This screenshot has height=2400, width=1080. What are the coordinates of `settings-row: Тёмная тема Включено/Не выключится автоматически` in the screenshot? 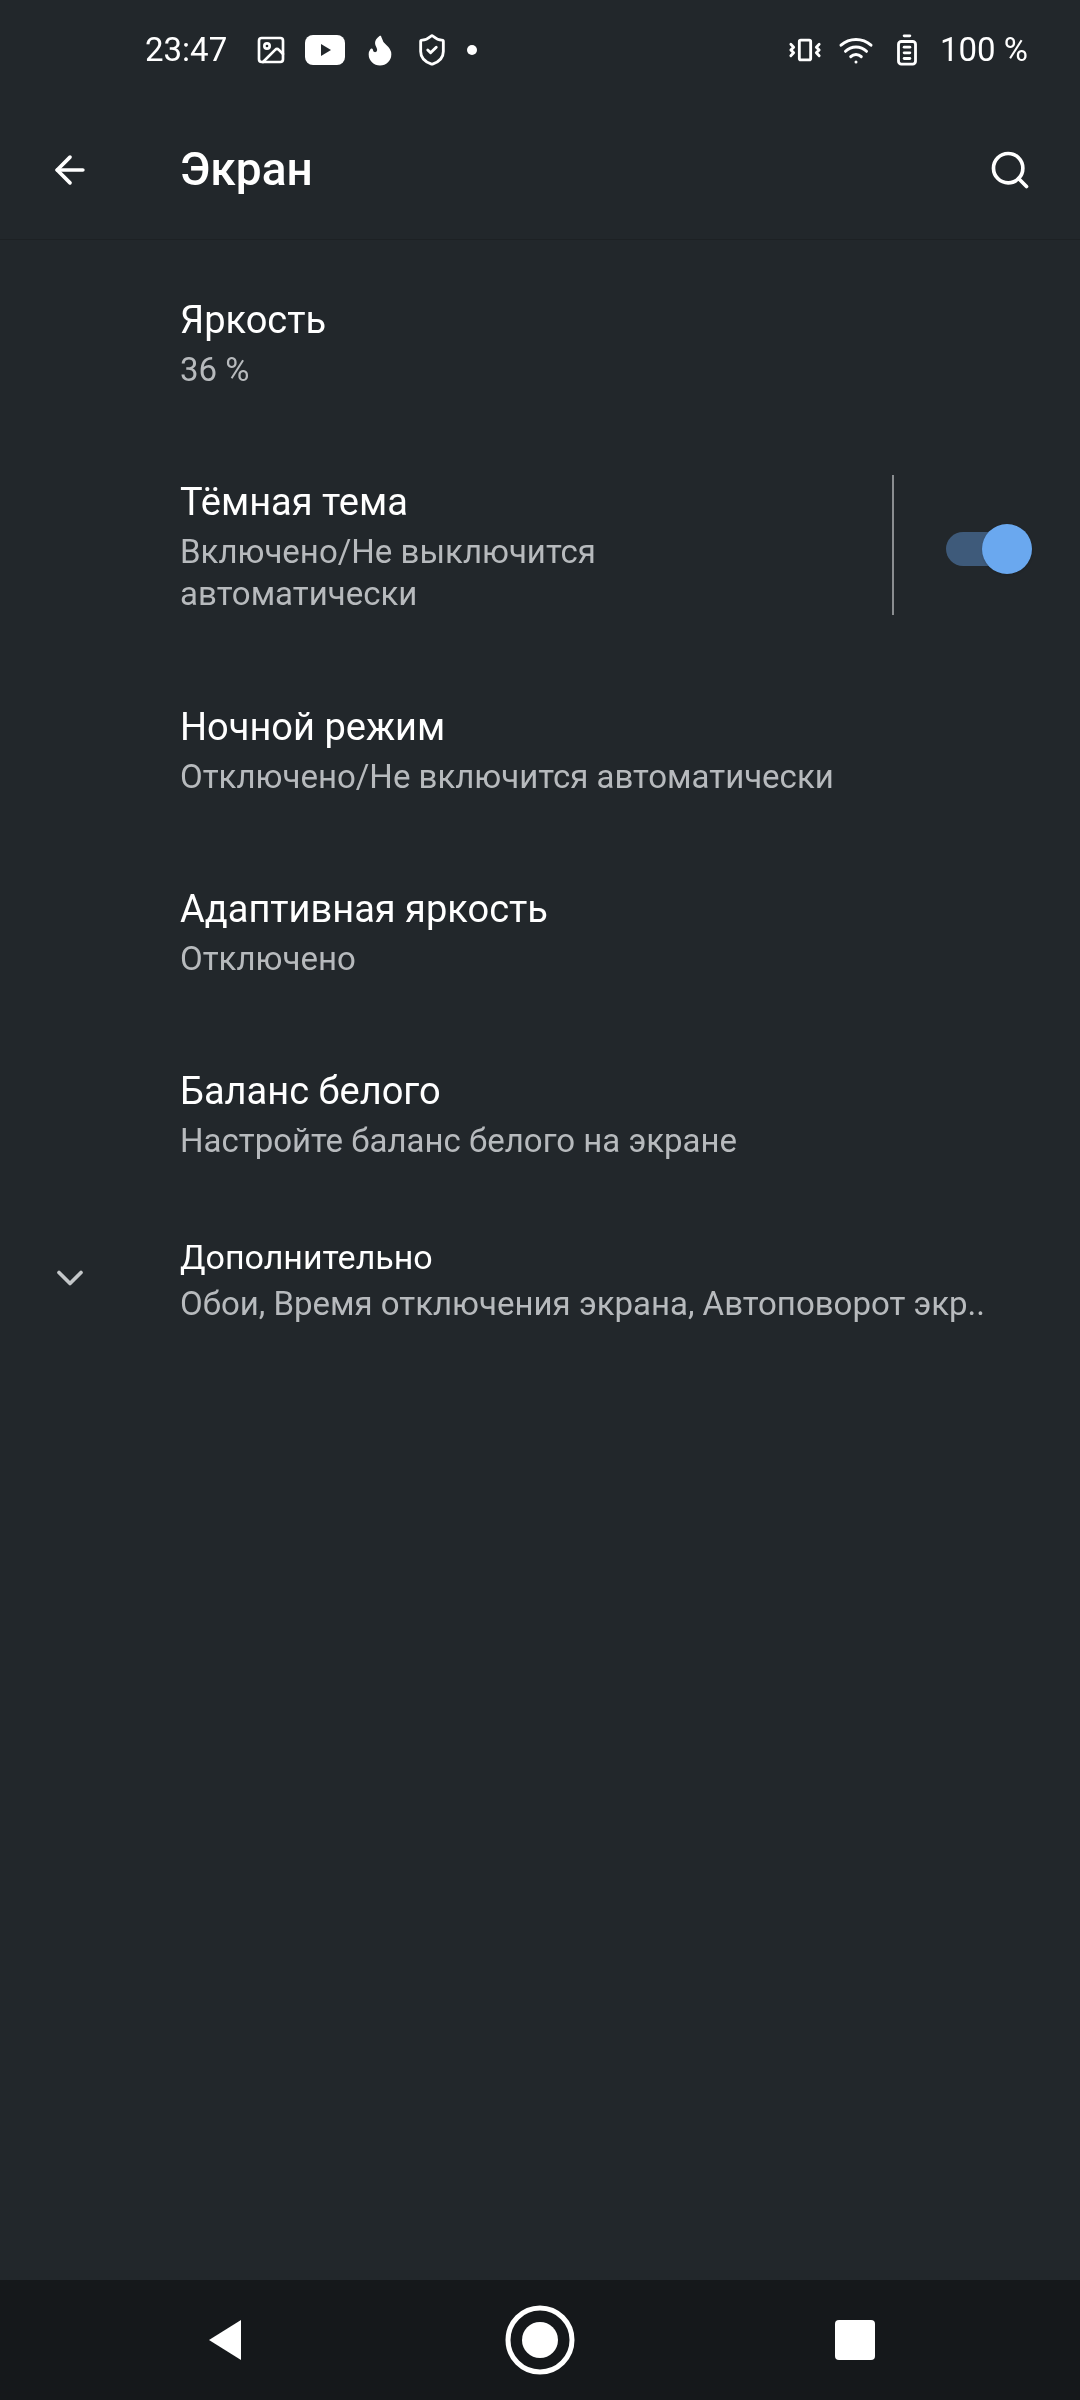 It's located at (540, 544).